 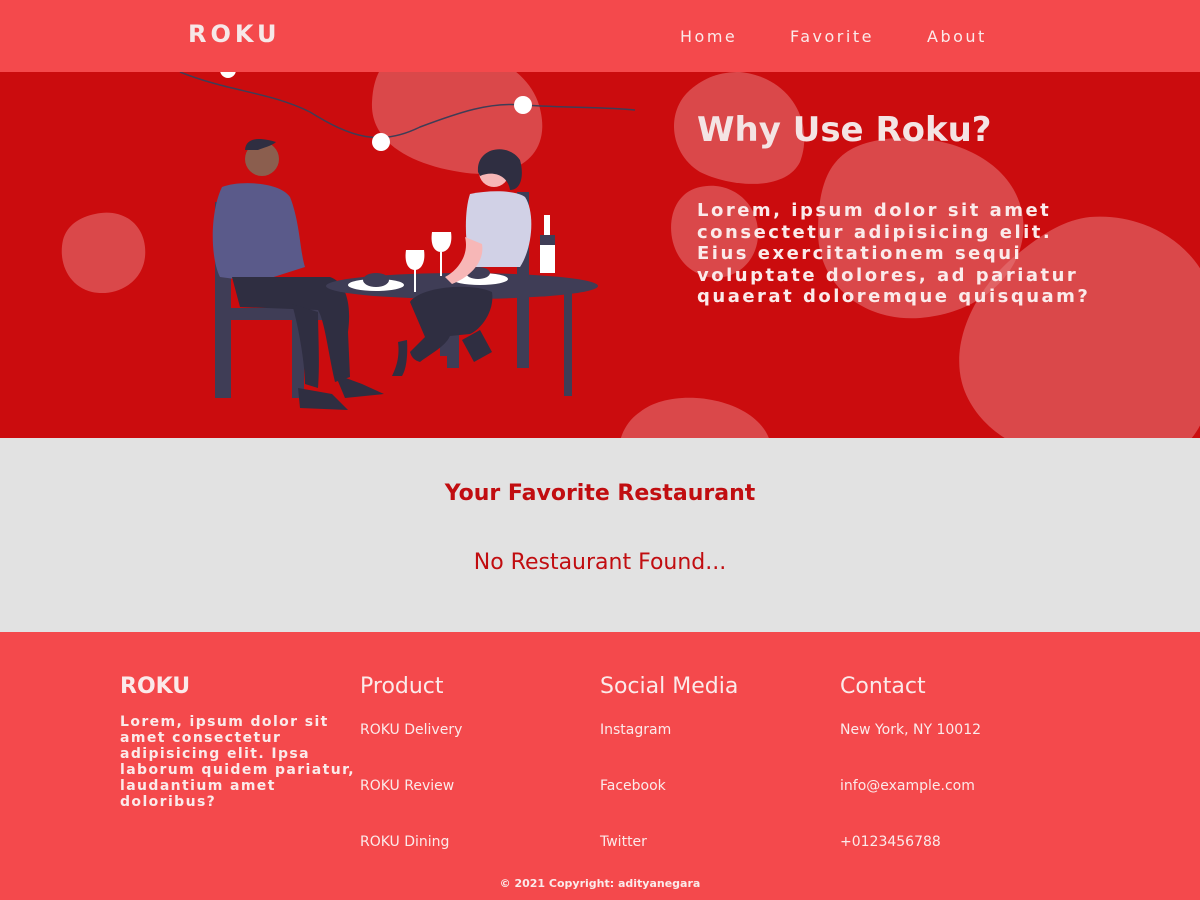 What do you see at coordinates (623, 842) in the screenshot?
I see `footer-link-twitter: Twitter` at bounding box center [623, 842].